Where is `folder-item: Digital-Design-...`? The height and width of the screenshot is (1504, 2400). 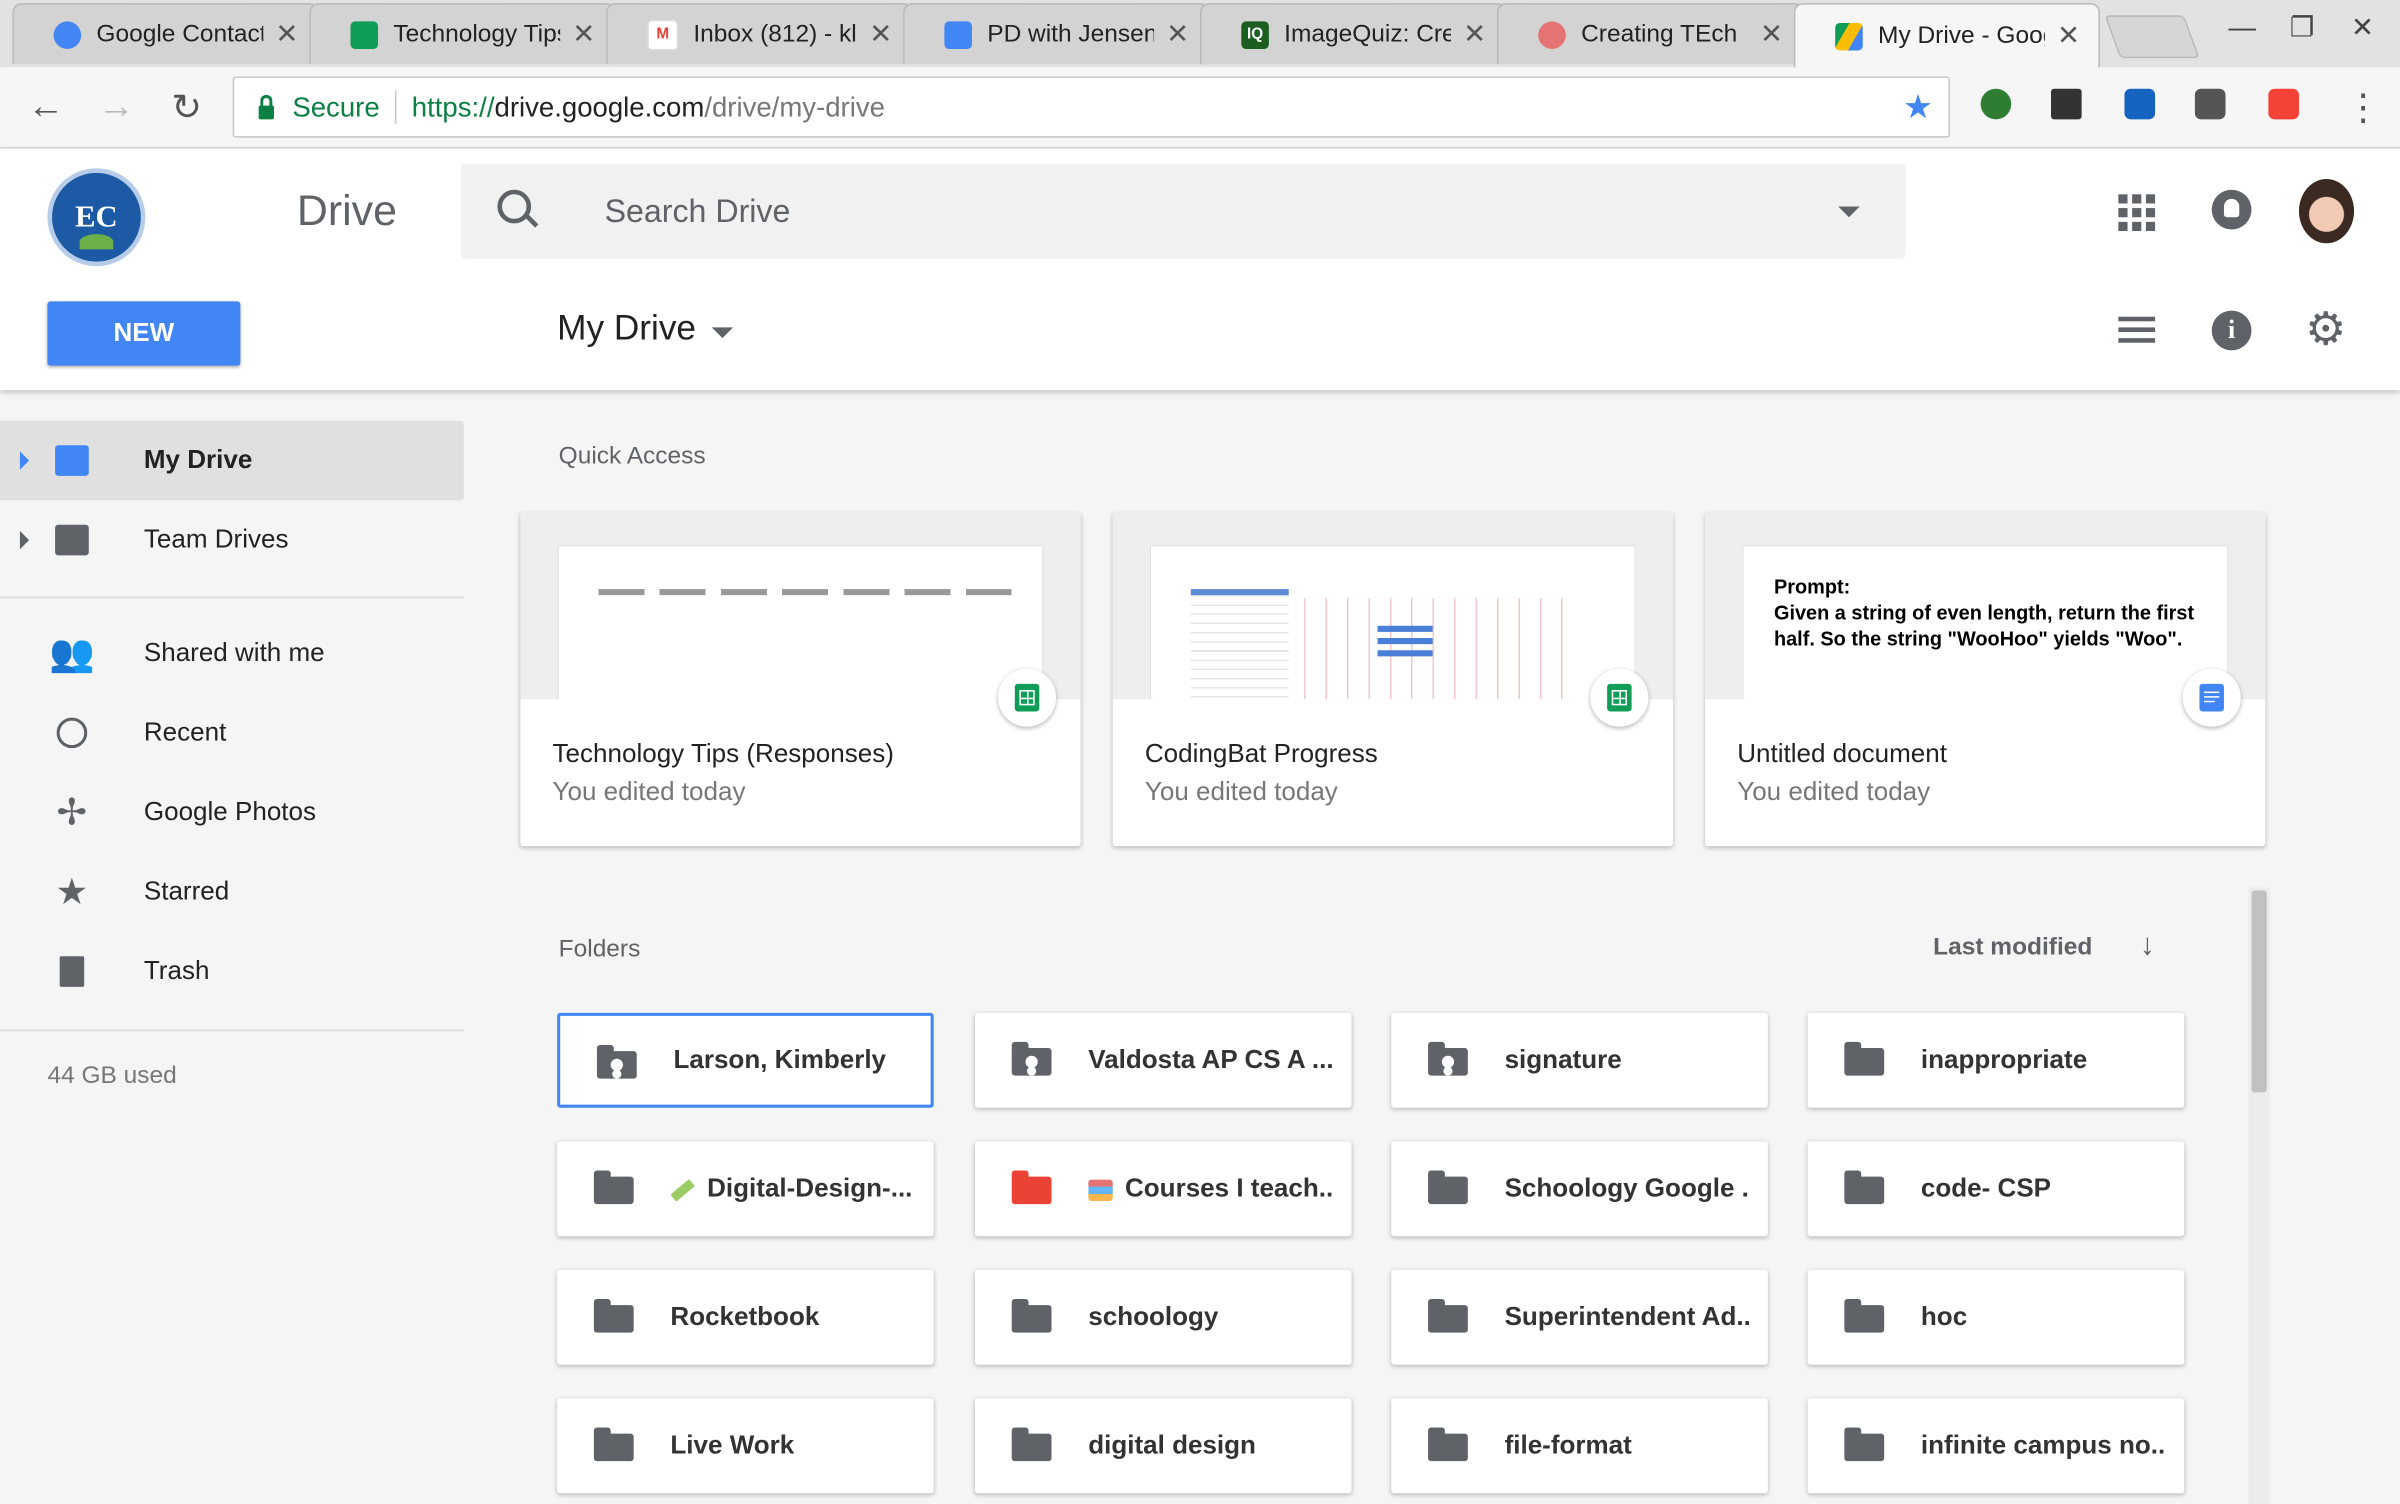 folder-item: Digital-Design-... is located at coordinates (745, 1189).